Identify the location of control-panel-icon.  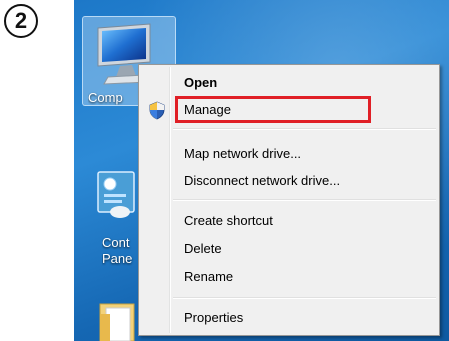
(118, 195).